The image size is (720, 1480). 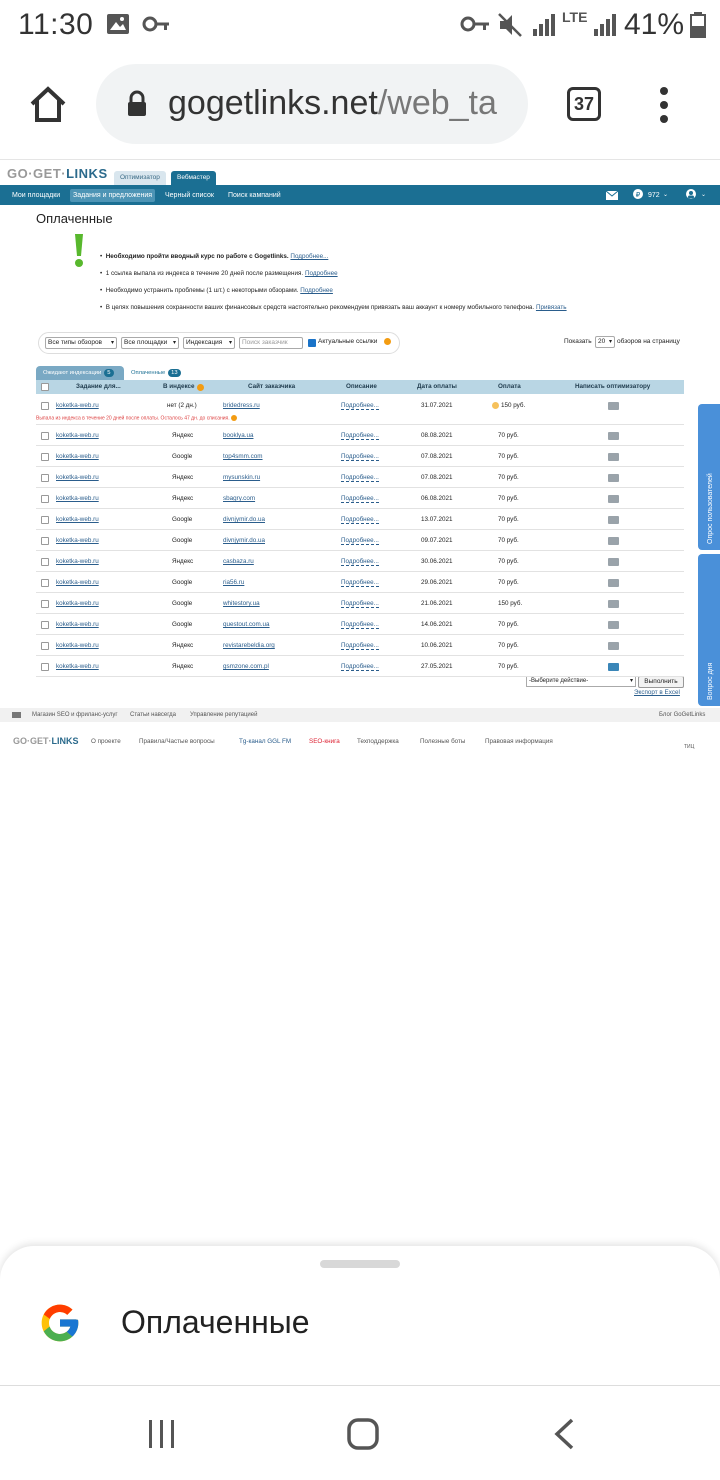 What do you see at coordinates (664, 105) in the screenshot?
I see `menu-kebab-icon` at bounding box center [664, 105].